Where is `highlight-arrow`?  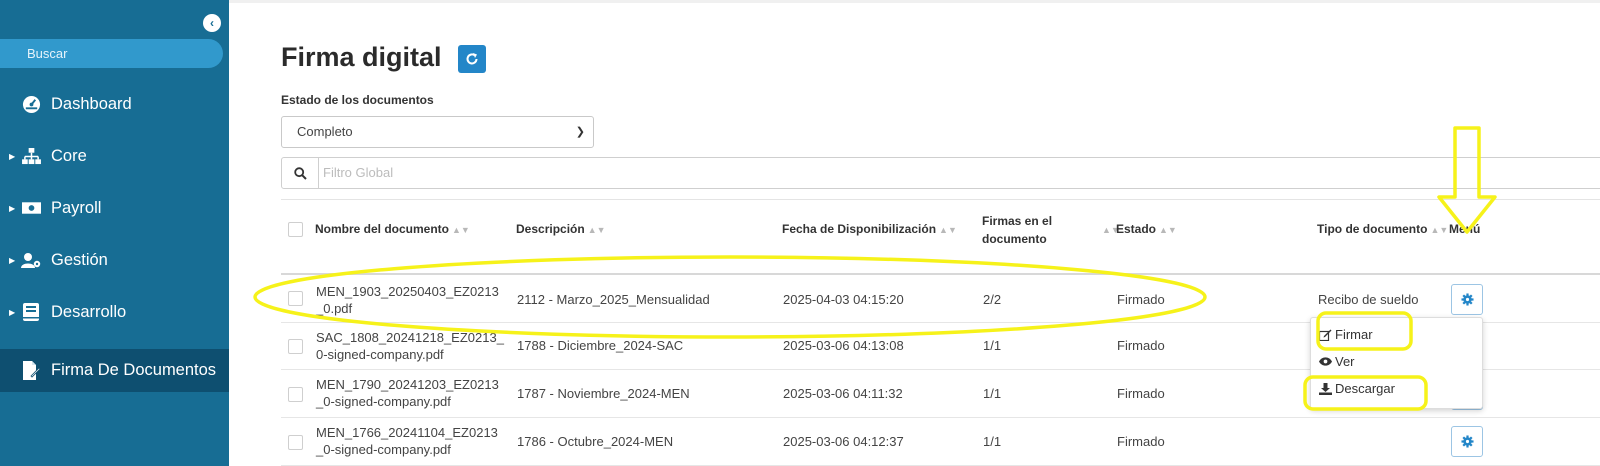
highlight-arrow is located at coordinates (1467, 180).